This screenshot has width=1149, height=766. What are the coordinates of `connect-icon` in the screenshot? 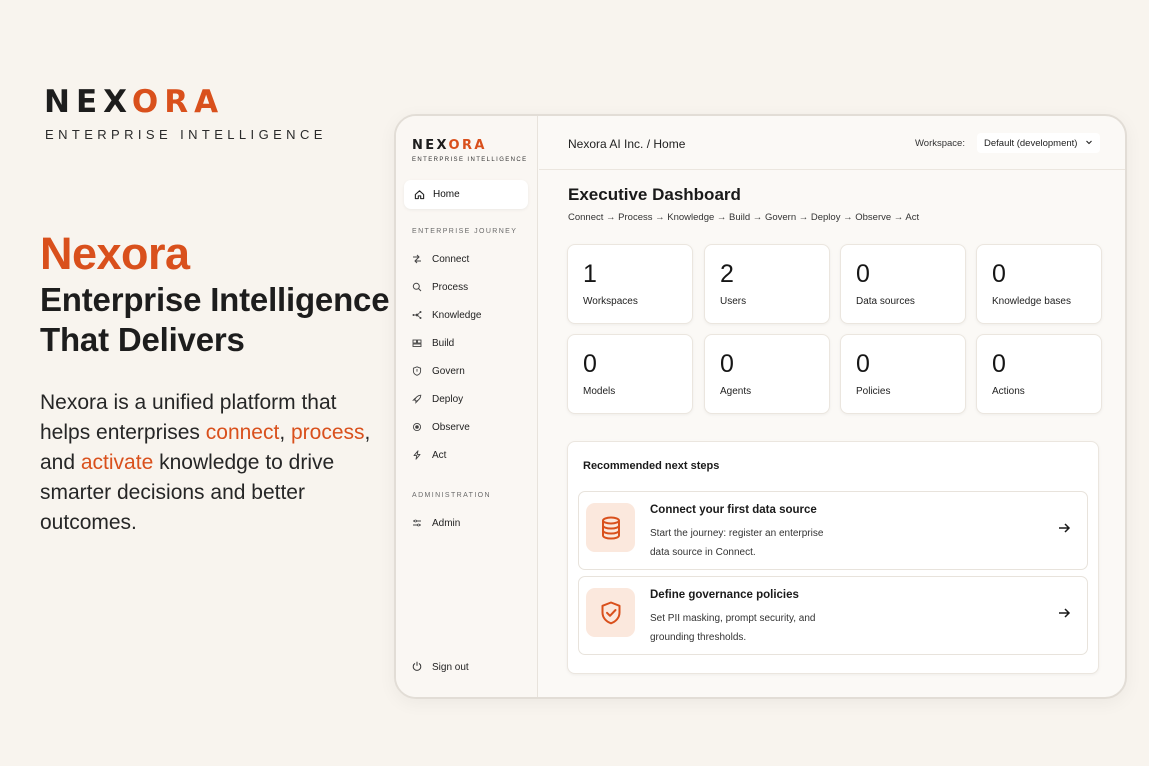 It's located at (417, 259).